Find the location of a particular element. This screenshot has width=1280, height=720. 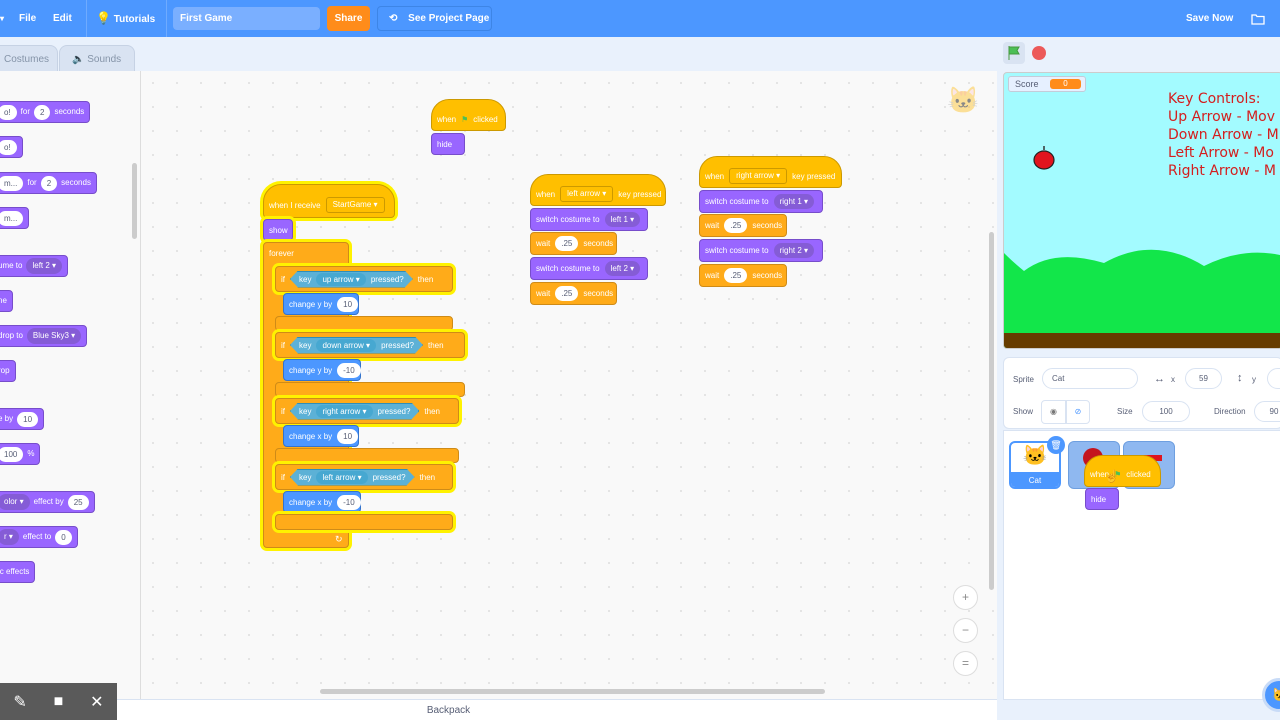

switch-costume-block: switch costume to left 1 ▾ is located at coordinates (589, 219).